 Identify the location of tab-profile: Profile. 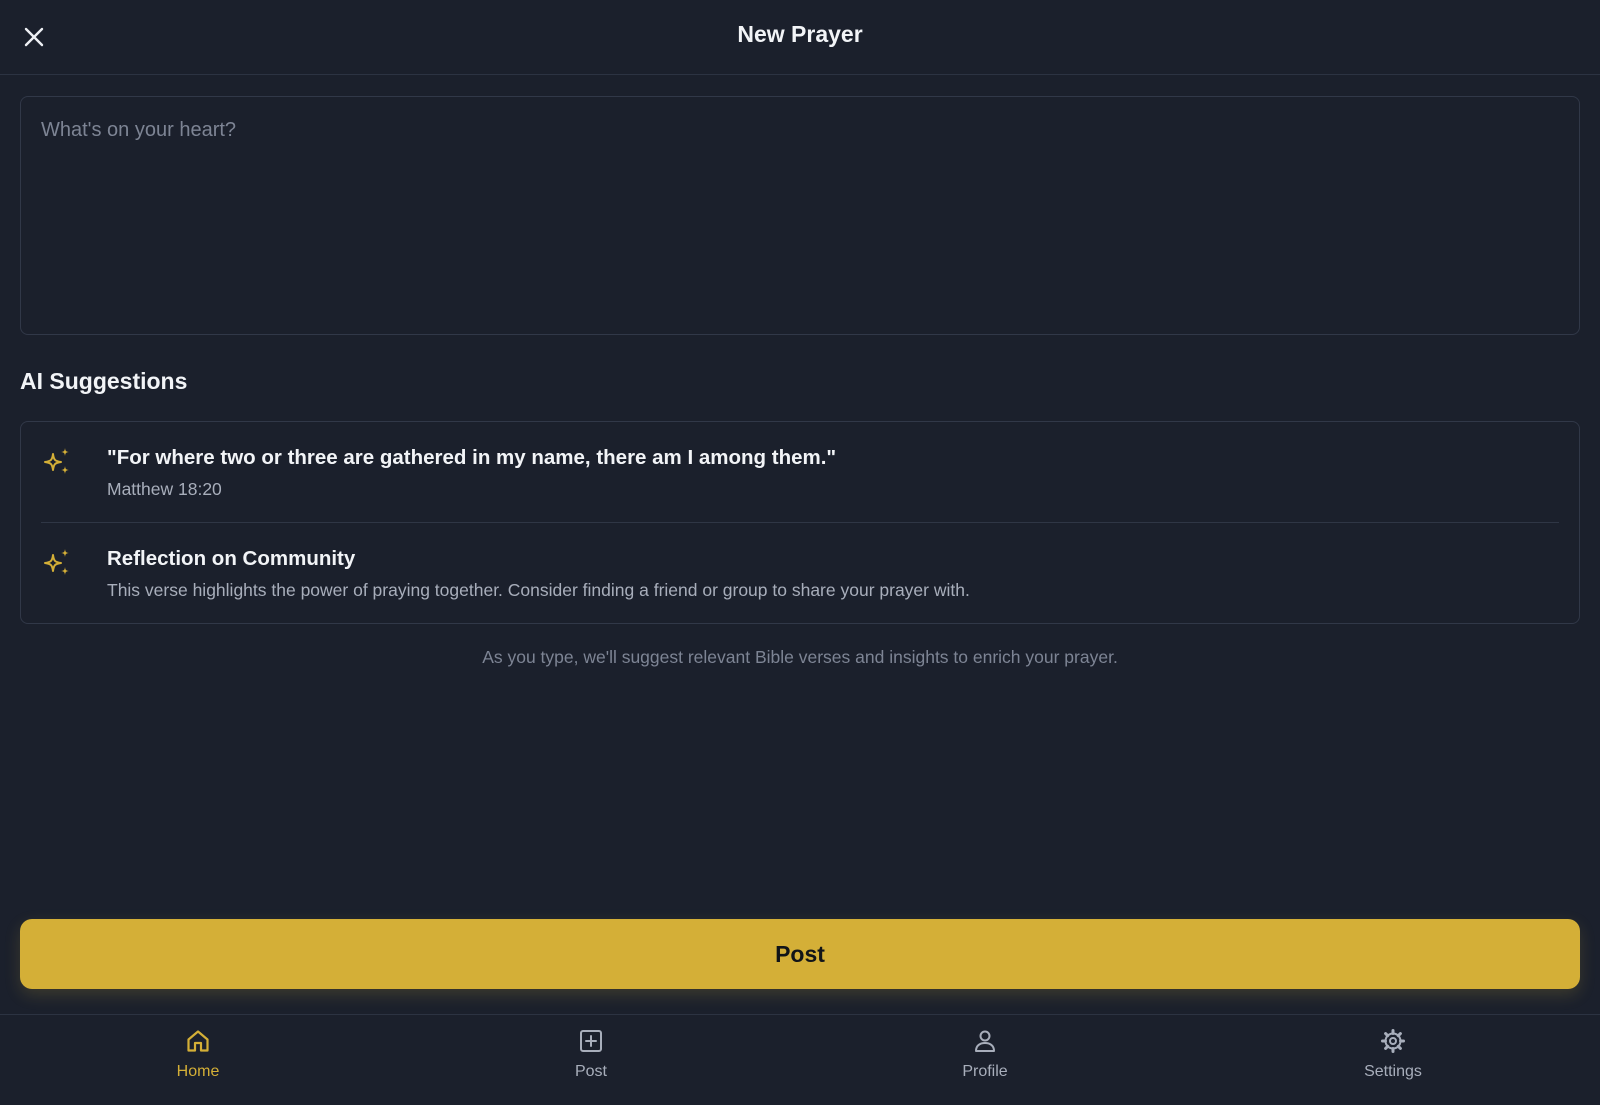
(985, 1054).